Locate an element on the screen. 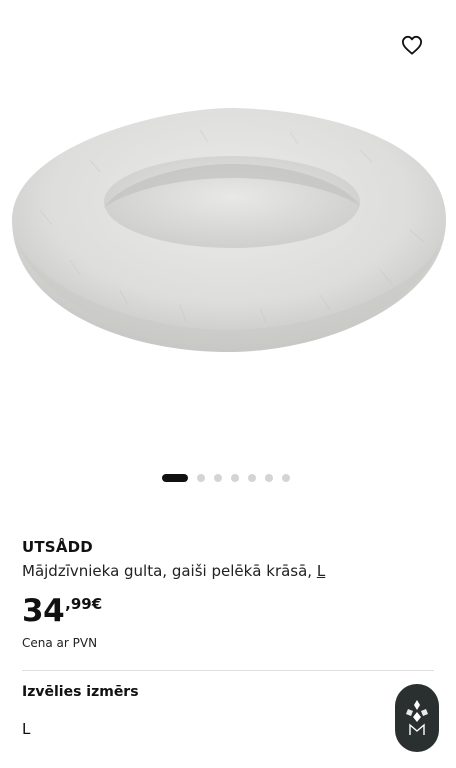 The height and width of the screenshot is (768, 456). divider is located at coordinates (228, 670).